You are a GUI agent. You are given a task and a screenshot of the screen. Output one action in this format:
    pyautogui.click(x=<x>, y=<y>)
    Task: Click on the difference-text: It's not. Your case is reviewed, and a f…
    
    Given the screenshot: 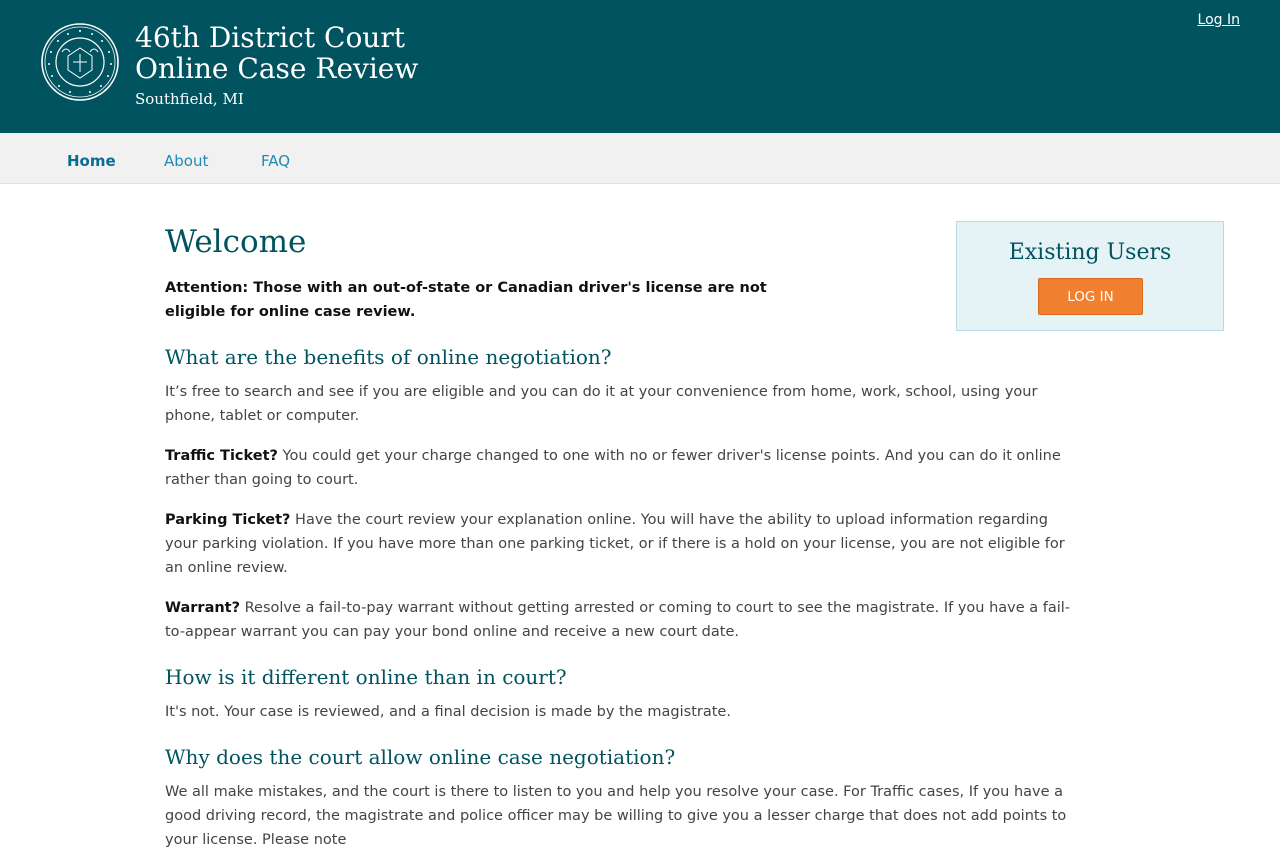 What is the action you would take?
    pyautogui.click(x=448, y=712)
    